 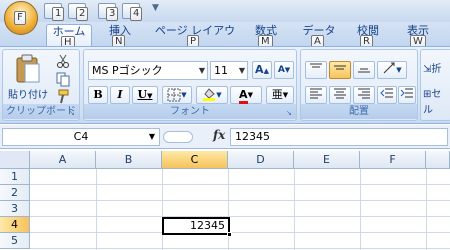 What do you see at coordinates (436, 101) in the screenshot?
I see `merge-cells-button: ⊞セル` at bounding box center [436, 101].